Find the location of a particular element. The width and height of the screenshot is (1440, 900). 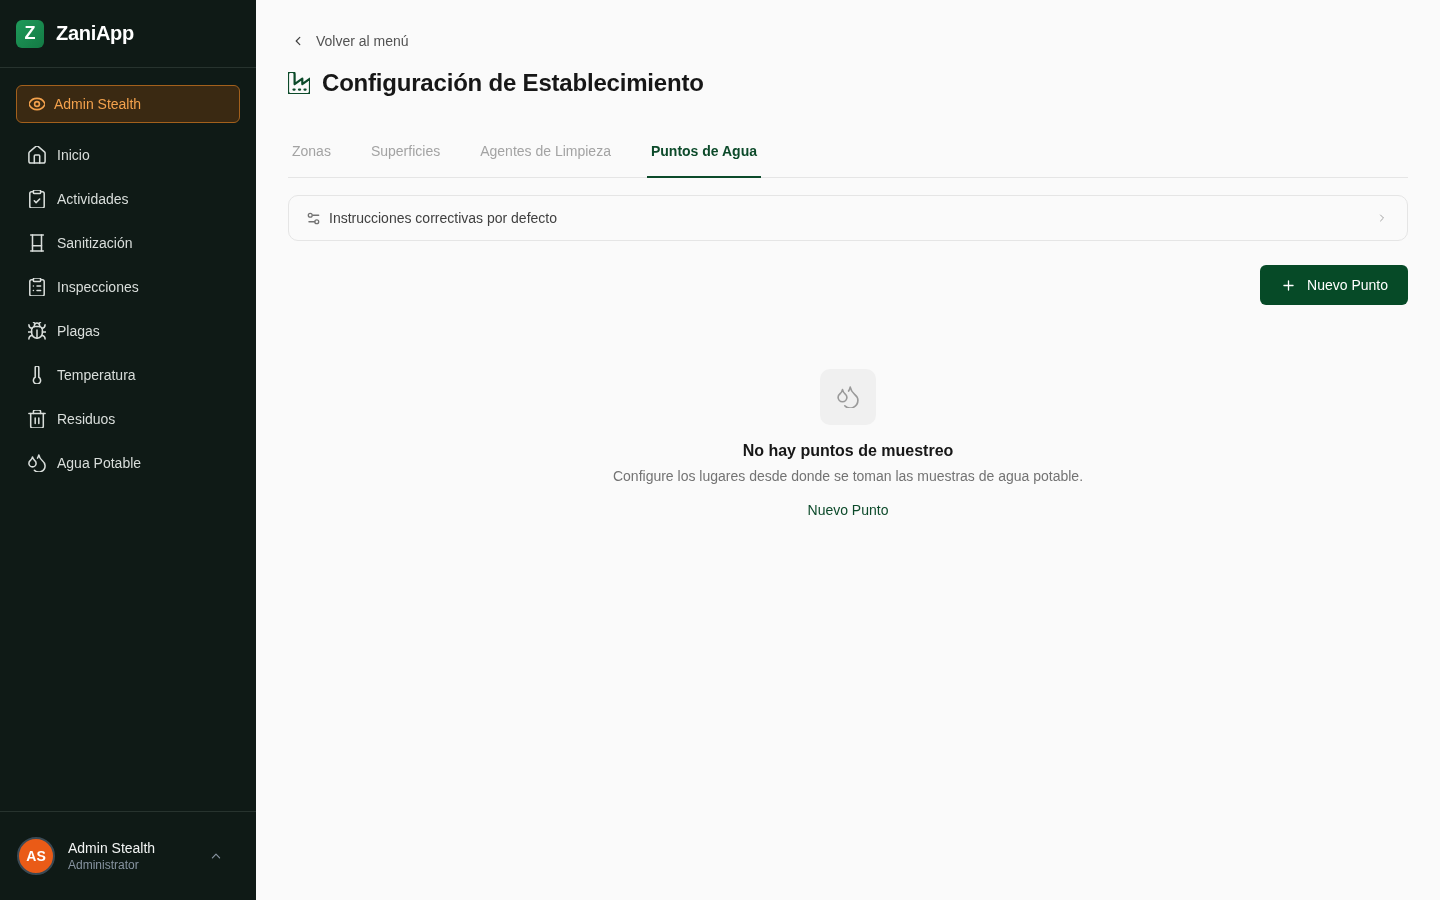

bug-icon is located at coordinates (37, 331).